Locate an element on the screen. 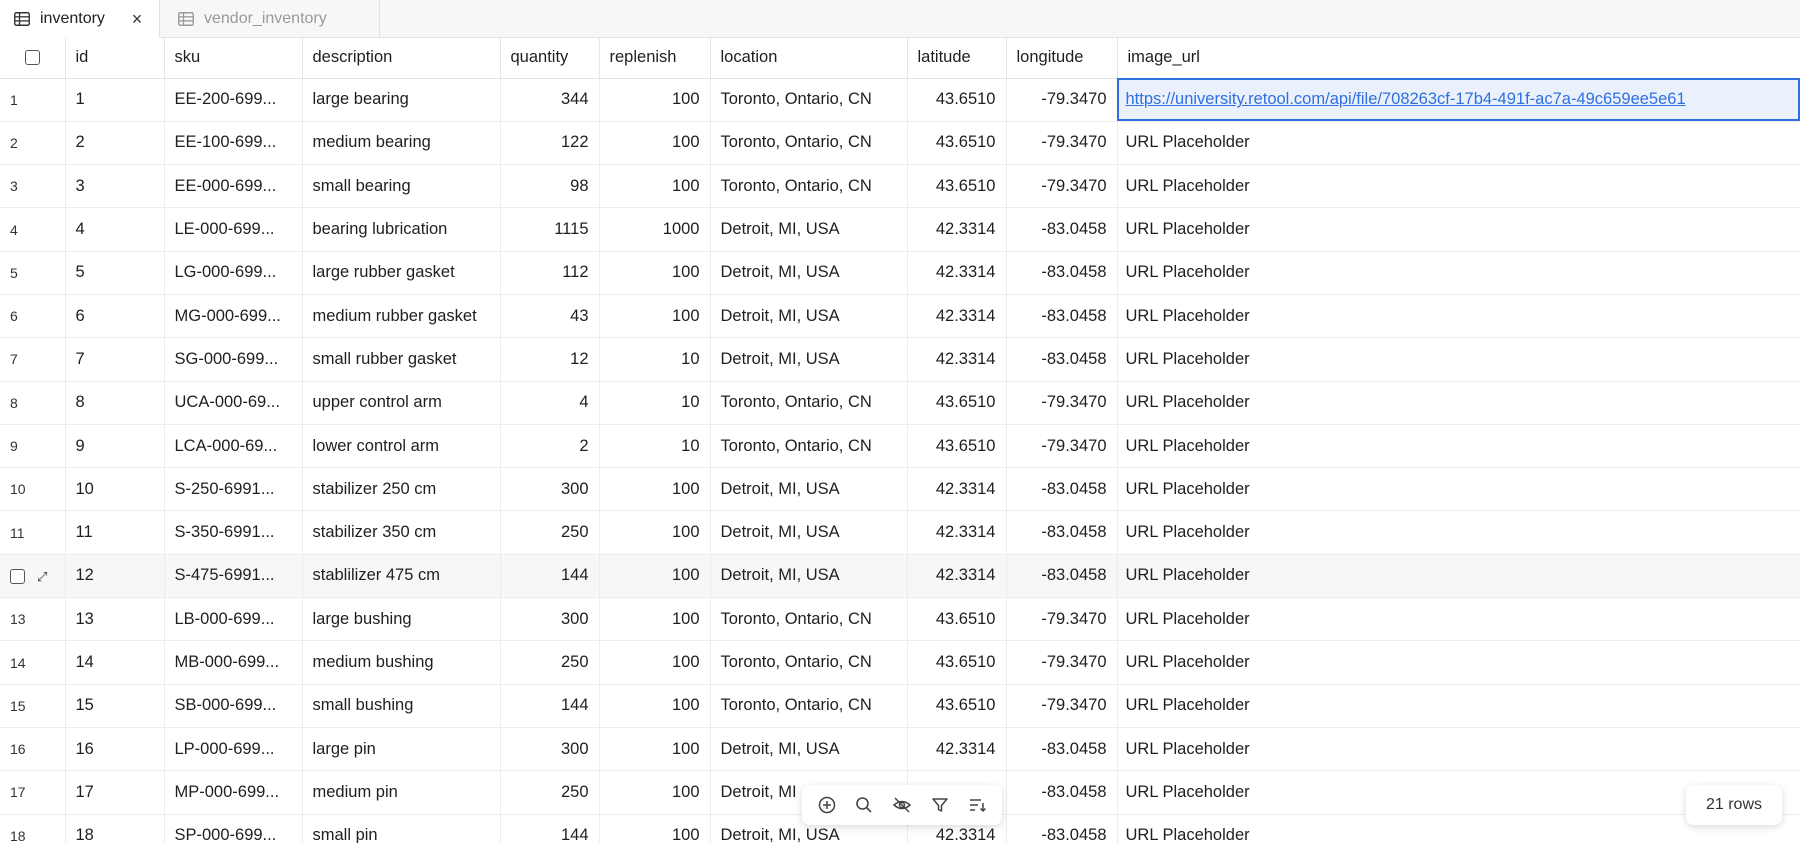  cell-id: 17 is located at coordinates (115, 792).